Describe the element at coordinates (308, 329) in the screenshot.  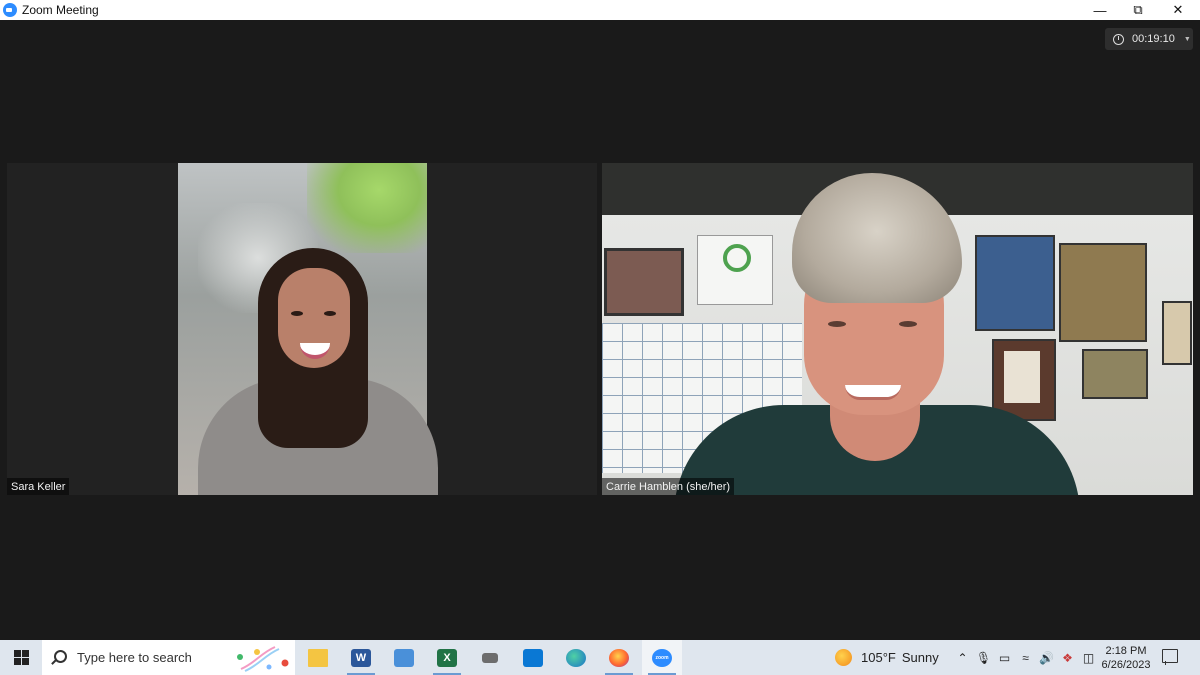
I see `participant-video` at that location.